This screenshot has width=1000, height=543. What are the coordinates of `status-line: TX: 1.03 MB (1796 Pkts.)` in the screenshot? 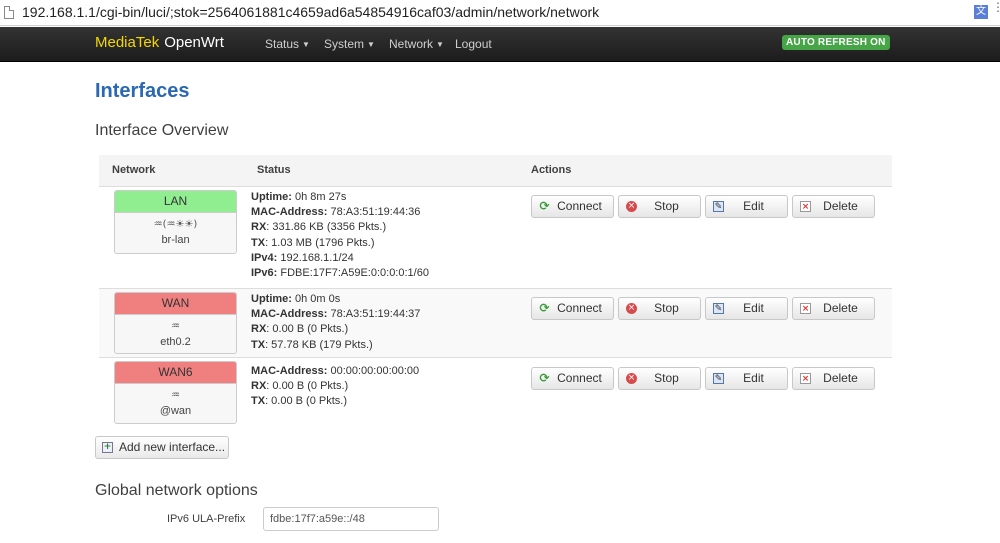 It's located at (313, 242).